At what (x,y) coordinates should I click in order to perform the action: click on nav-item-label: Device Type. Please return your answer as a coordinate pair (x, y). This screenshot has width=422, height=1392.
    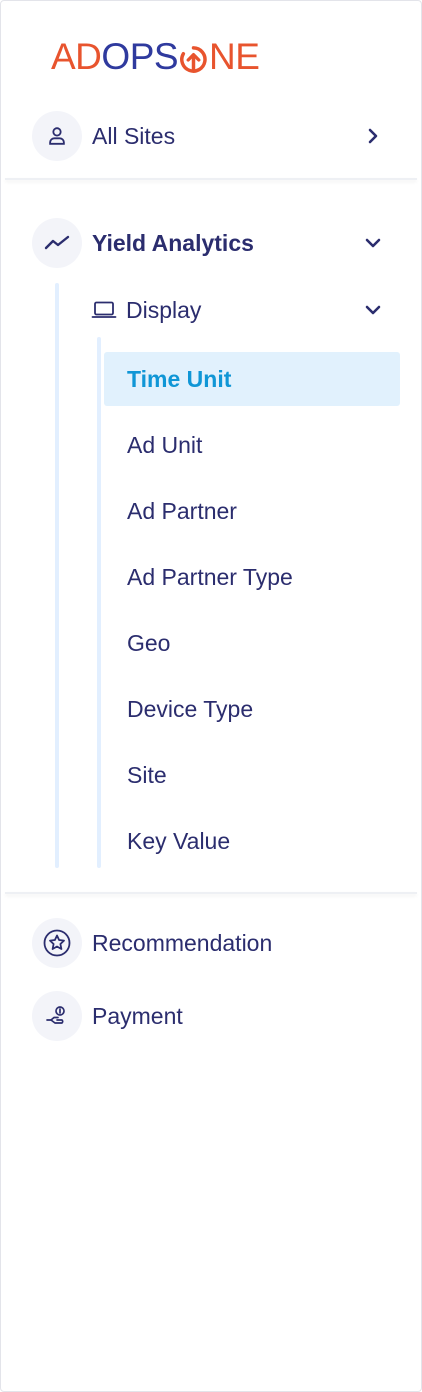
    Looking at the image, I should click on (190, 708).